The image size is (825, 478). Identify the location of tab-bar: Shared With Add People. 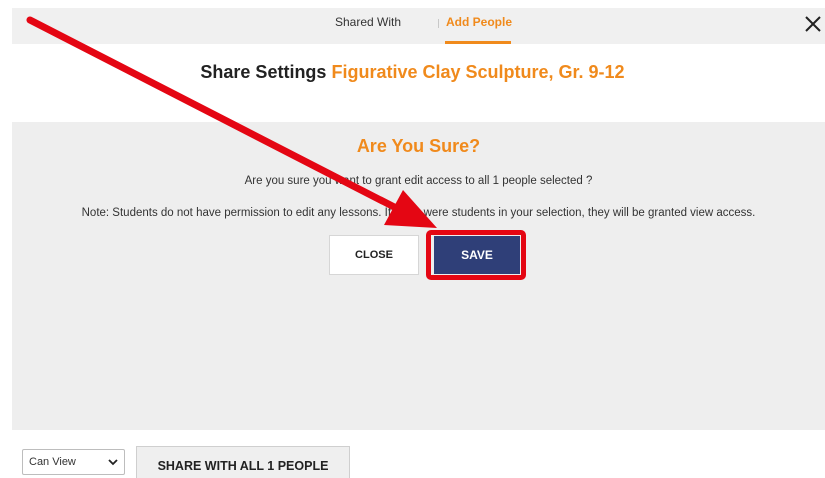
(418, 26).